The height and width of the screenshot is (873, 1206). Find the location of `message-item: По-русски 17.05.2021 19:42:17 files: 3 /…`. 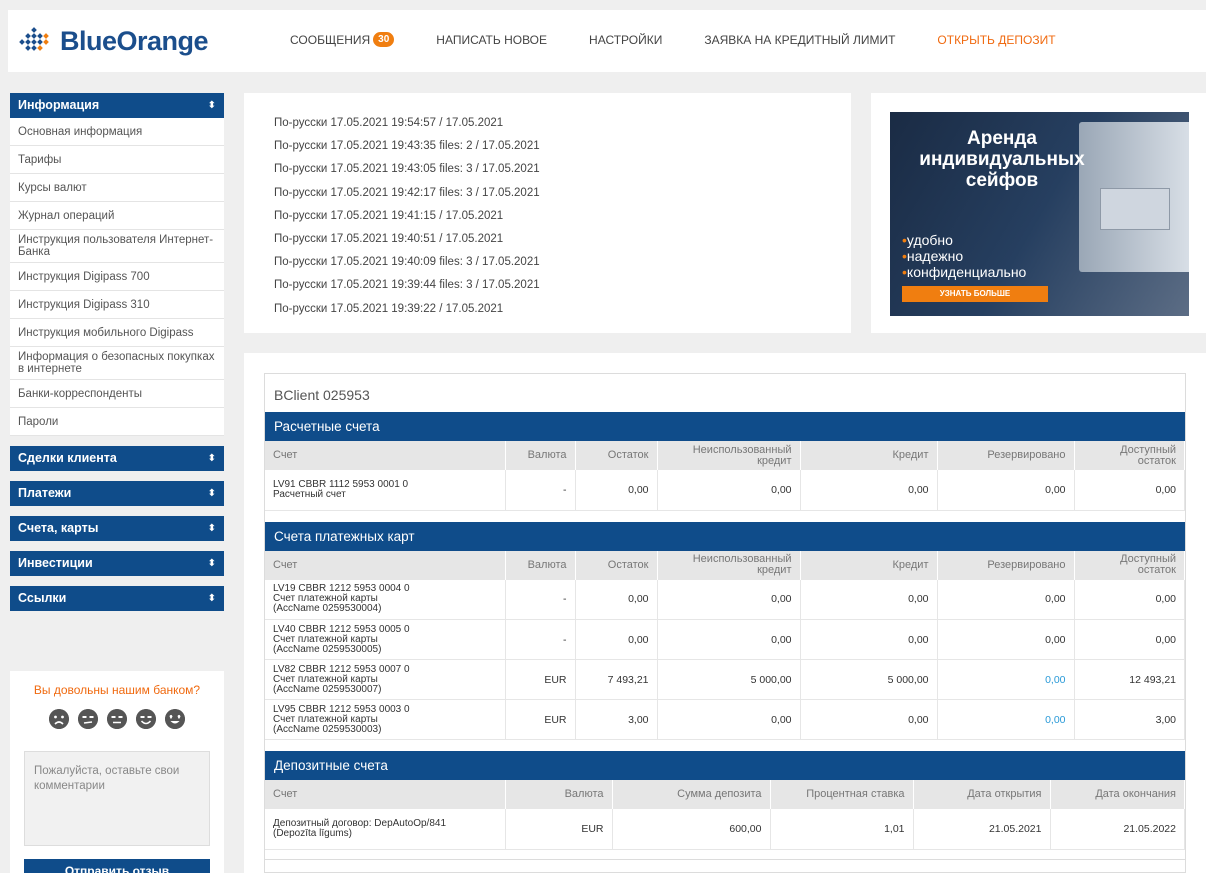

message-item: По-русски 17.05.2021 19:42:17 files: 3 /… is located at coordinates (547, 198).